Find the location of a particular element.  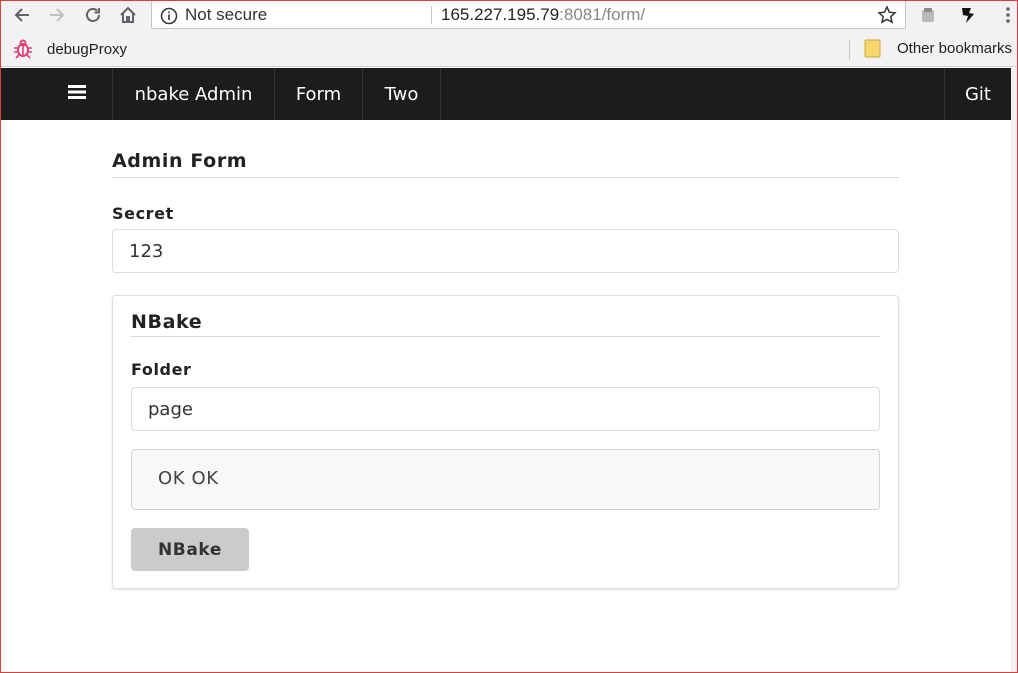

status-message: OK OK is located at coordinates (505, 479).